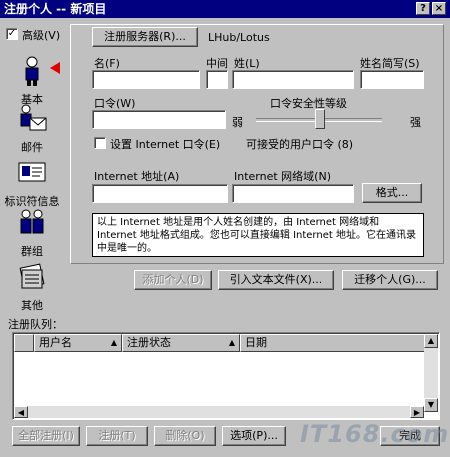 Image resolution: width=450 pixels, height=457 pixels. I want to click on strength-label: 口令安全性等级, so click(308, 103).